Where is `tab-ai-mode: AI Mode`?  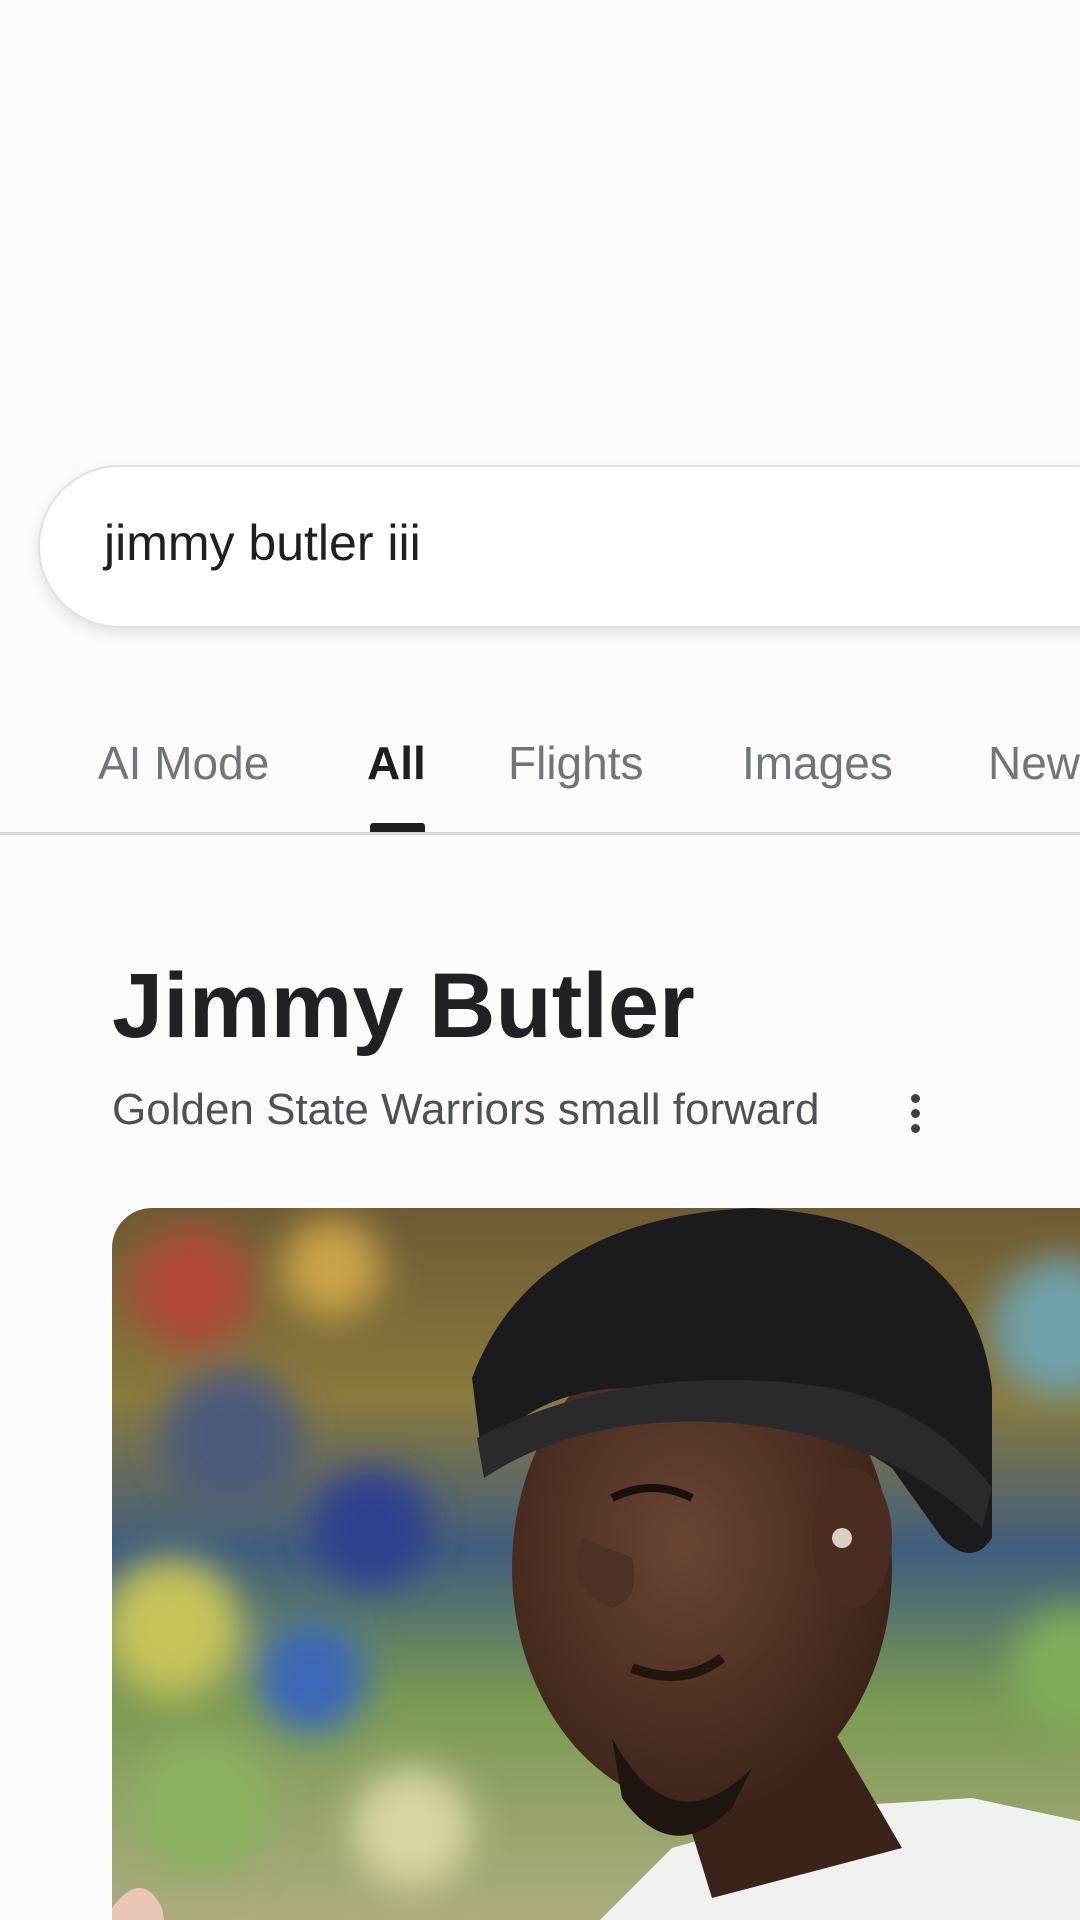 tab-ai-mode: AI Mode is located at coordinates (183, 763).